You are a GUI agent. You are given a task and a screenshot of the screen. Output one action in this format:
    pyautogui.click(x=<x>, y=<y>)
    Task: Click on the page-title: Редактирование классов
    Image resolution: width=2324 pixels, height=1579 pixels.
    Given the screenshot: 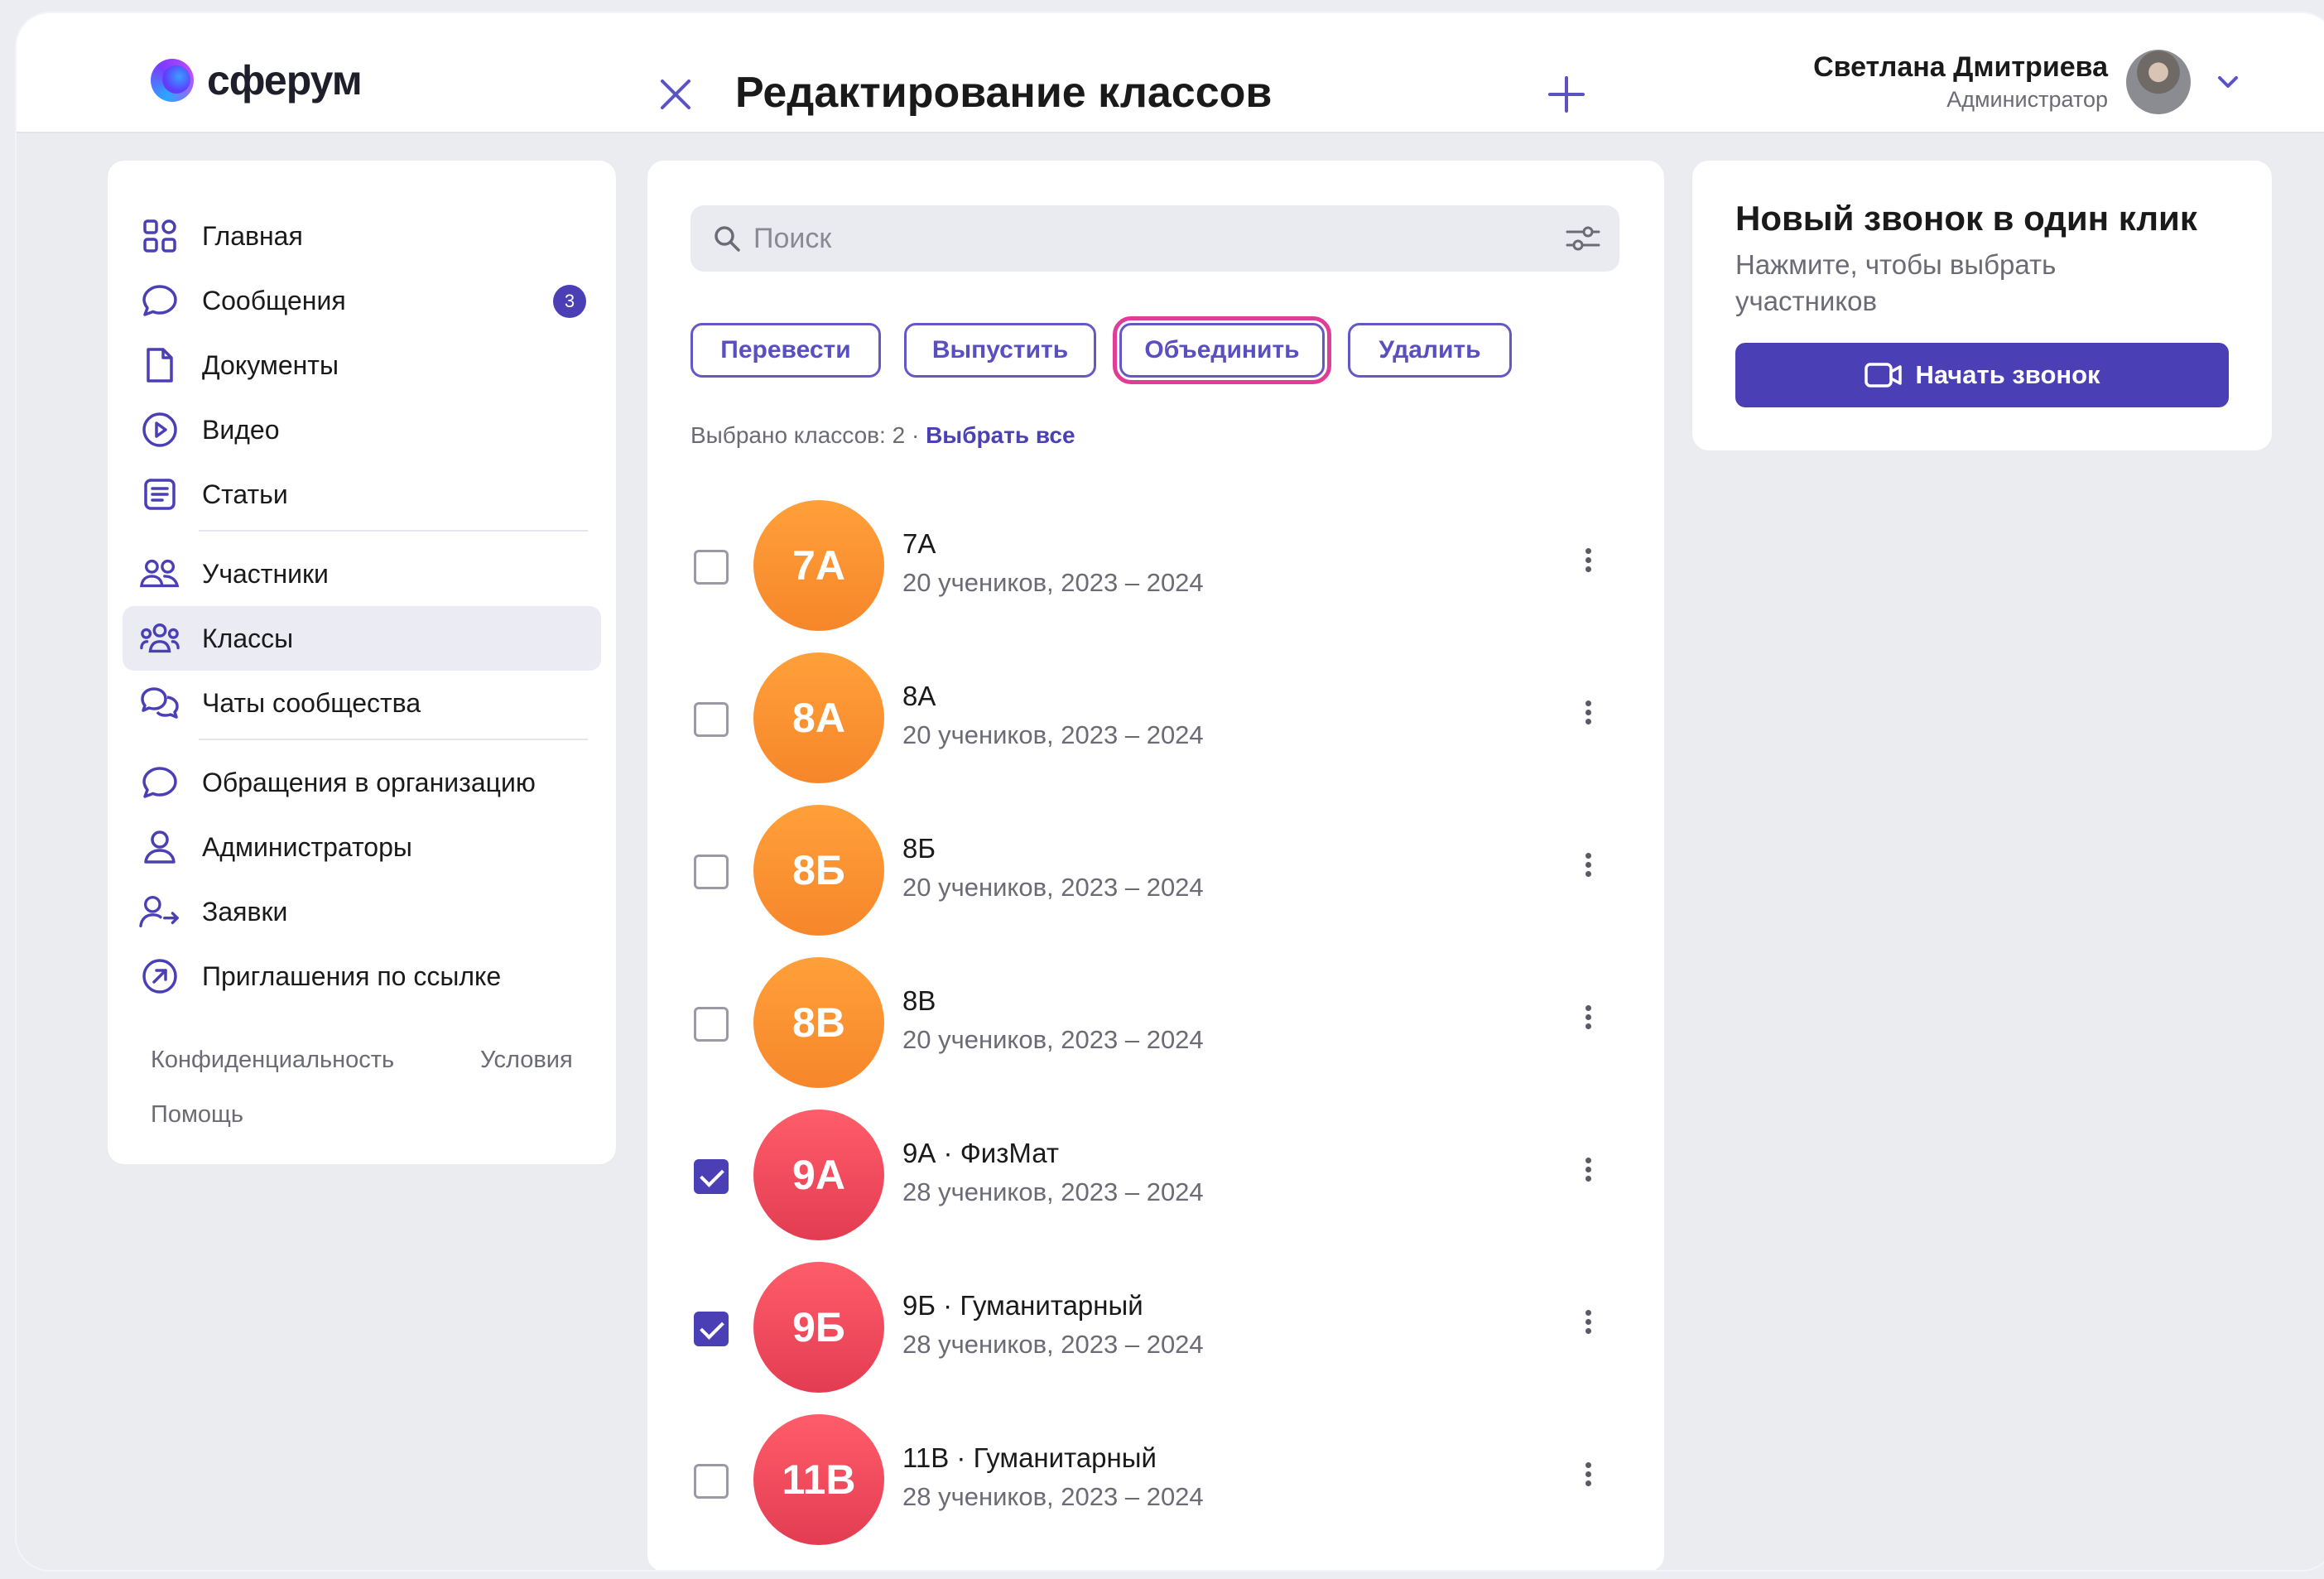 What is the action you would take?
    pyautogui.click(x=1004, y=93)
    